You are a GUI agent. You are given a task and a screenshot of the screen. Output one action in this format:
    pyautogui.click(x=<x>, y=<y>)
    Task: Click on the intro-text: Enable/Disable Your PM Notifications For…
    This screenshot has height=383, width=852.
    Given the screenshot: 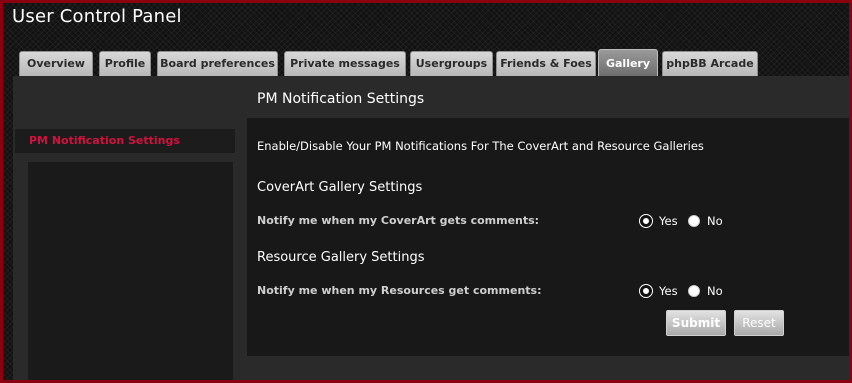 What is the action you would take?
    pyautogui.click(x=480, y=146)
    